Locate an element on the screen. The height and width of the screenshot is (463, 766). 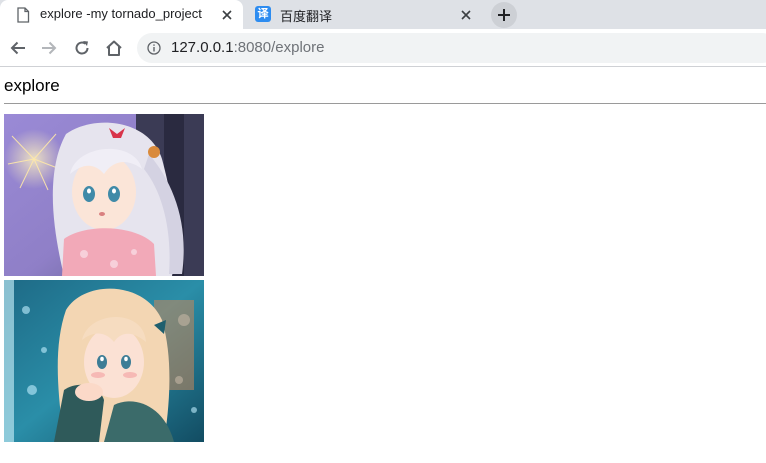
toolbar: 127.0.0.1:8080/explore is located at coordinates (383, 48).